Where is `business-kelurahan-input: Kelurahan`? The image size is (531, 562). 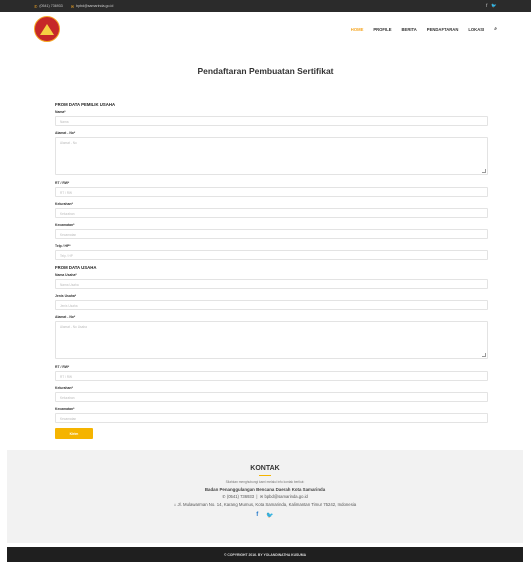 business-kelurahan-input: Kelurahan is located at coordinates (271, 397).